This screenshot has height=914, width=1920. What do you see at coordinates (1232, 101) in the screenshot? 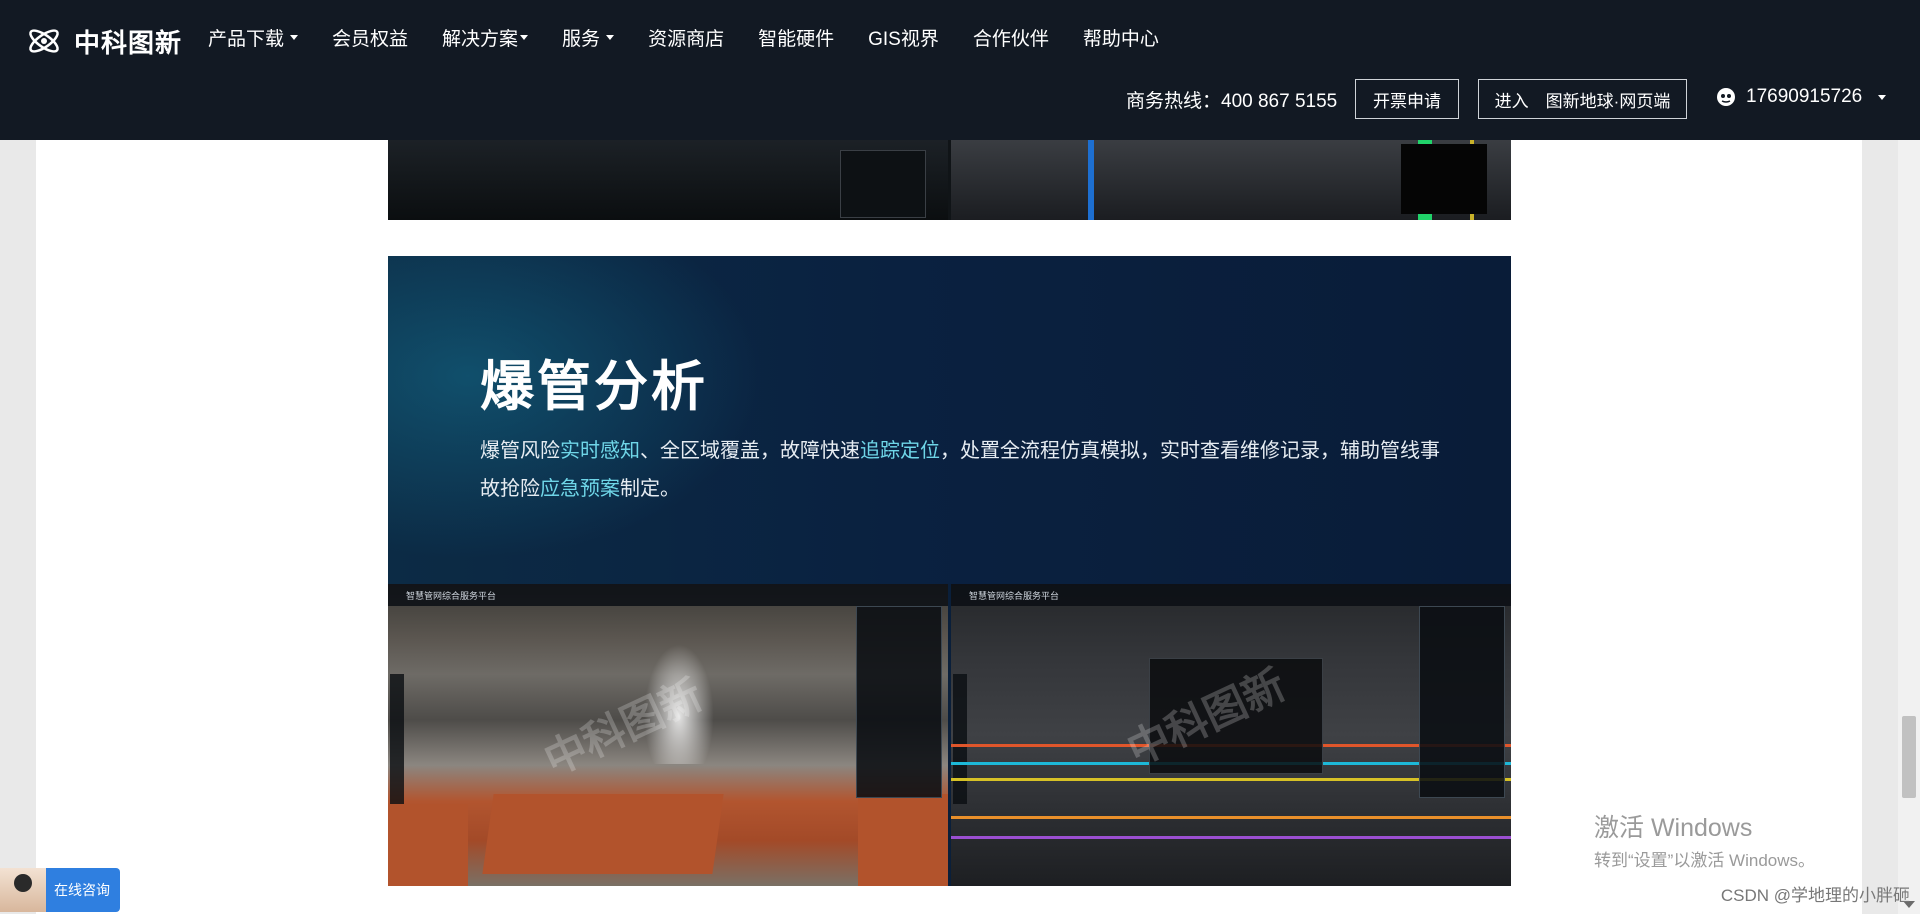
I see `business-hotline: 商务热线：400 867 5155` at bounding box center [1232, 101].